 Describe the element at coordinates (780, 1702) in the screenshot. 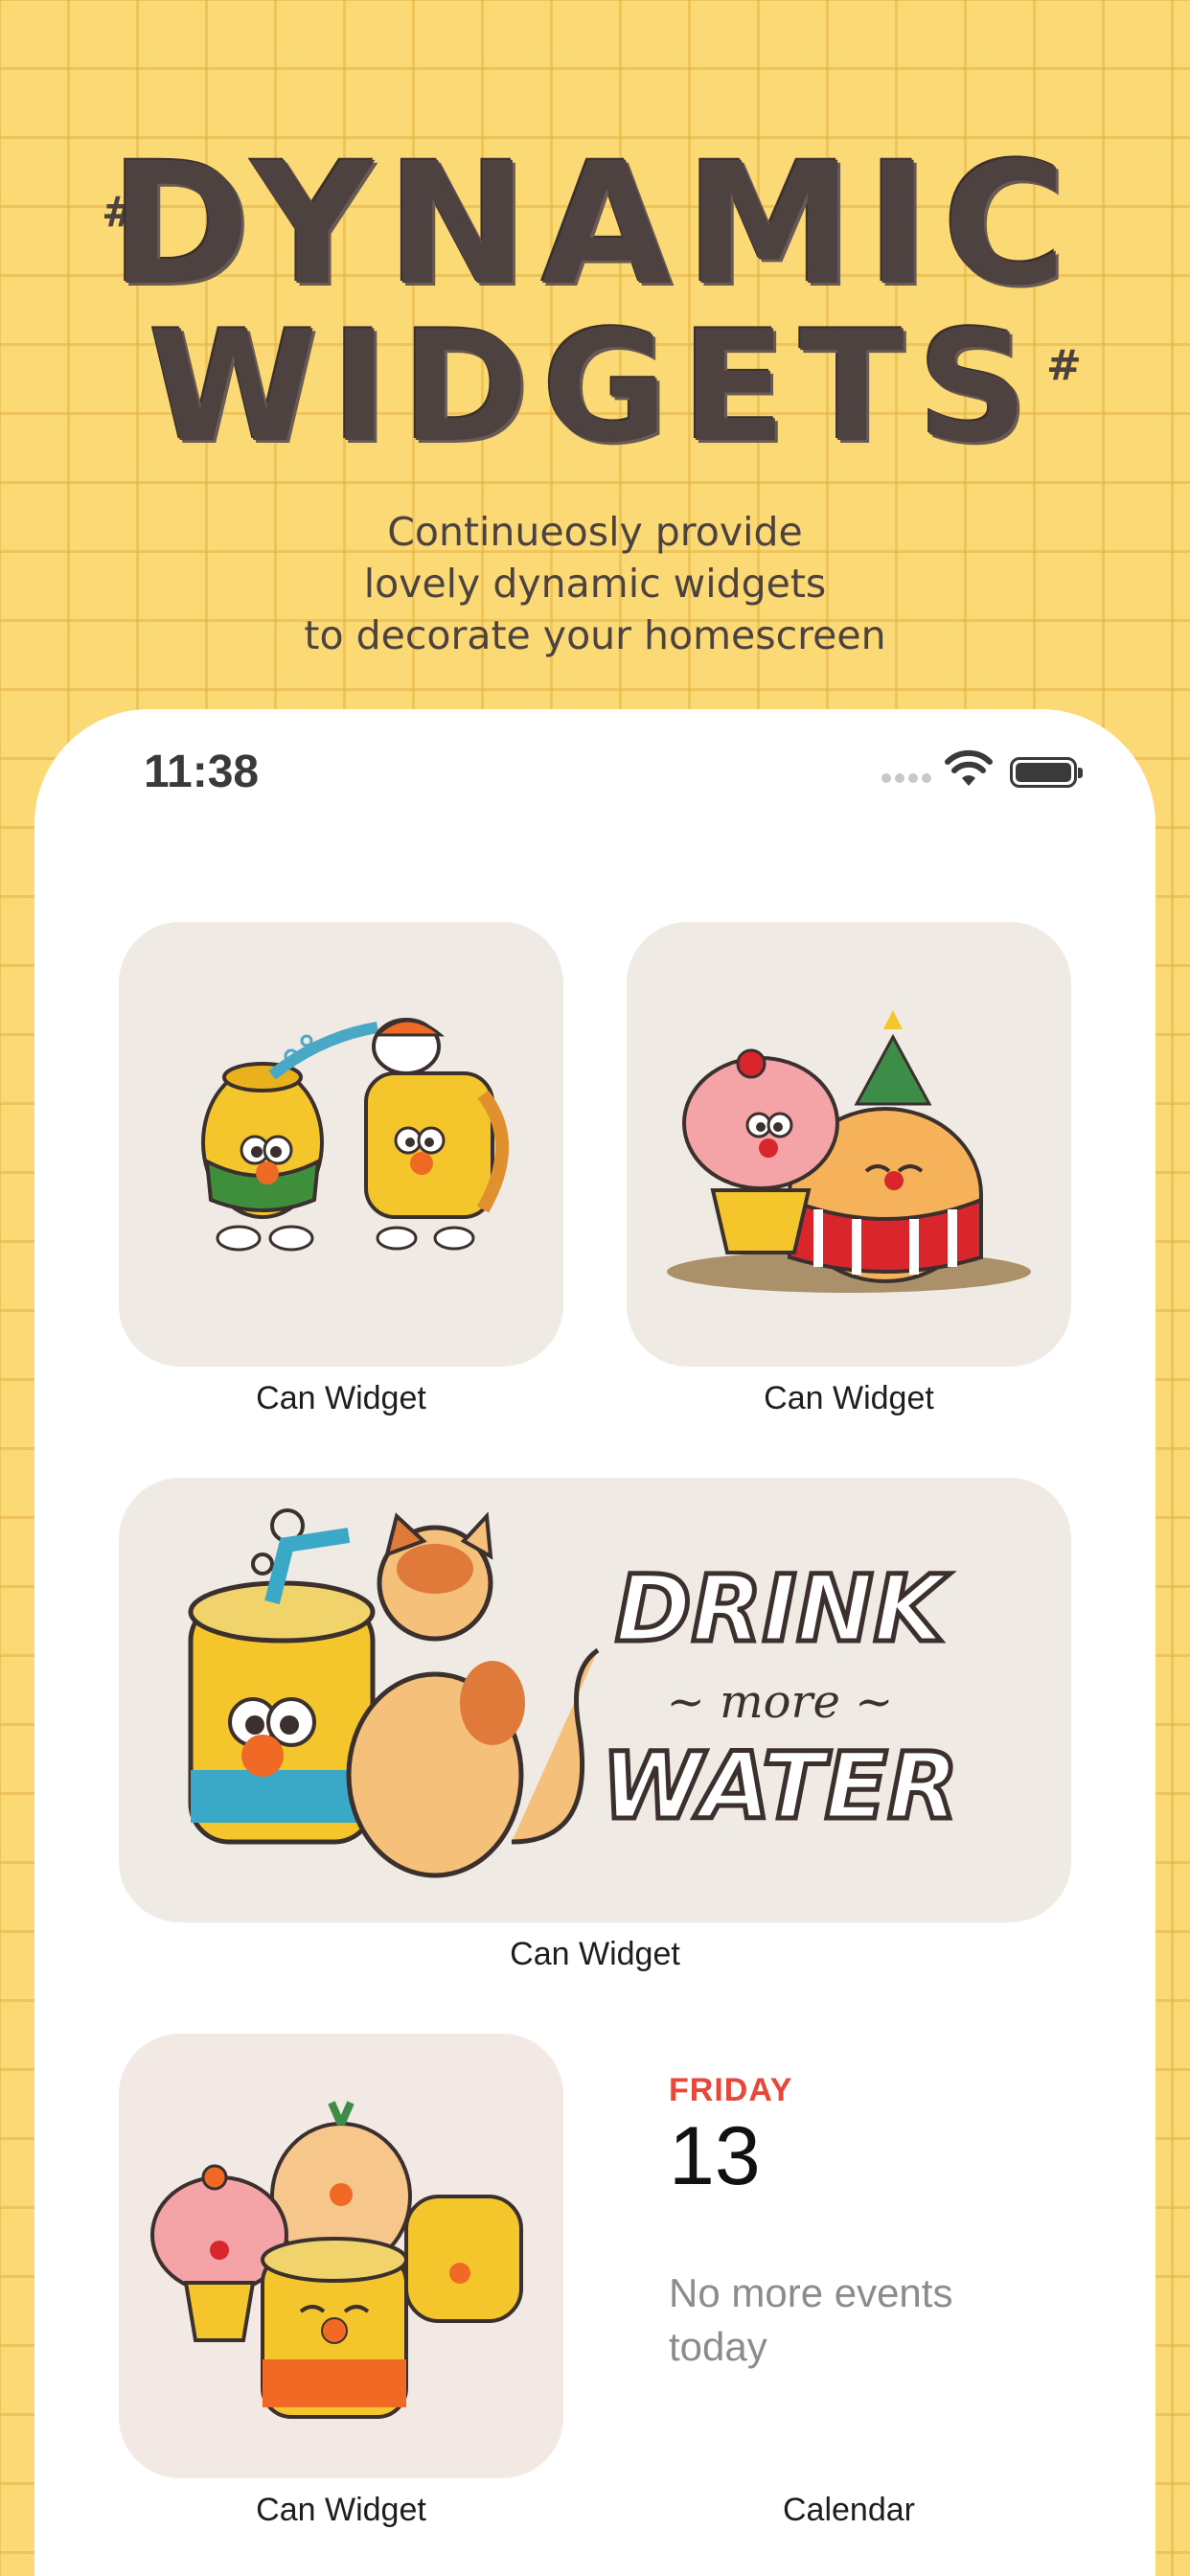

I see `more-lettering: ~ more ~` at that location.